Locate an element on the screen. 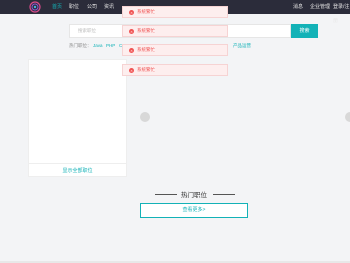 The height and width of the screenshot is (263, 350). view-more-button: 查看更多> is located at coordinates (194, 210).